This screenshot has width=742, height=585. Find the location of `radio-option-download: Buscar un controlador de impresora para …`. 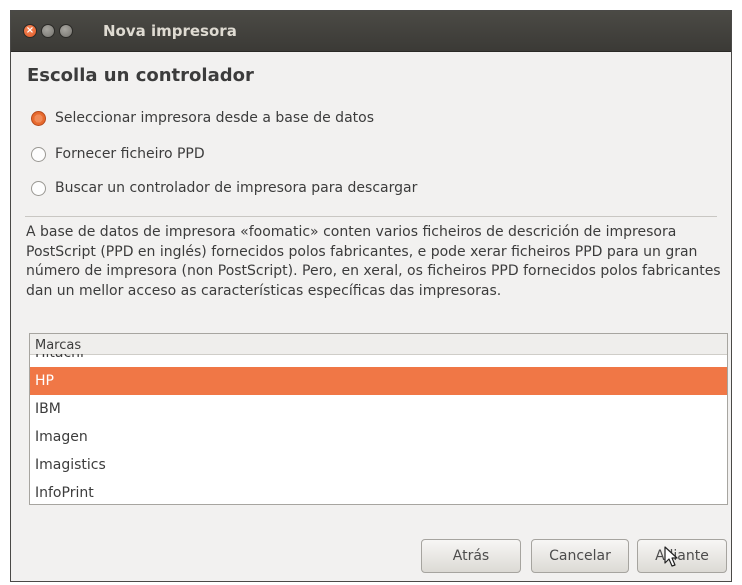

radio-option-download: Buscar un controlador de impresora para … is located at coordinates (224, 188).